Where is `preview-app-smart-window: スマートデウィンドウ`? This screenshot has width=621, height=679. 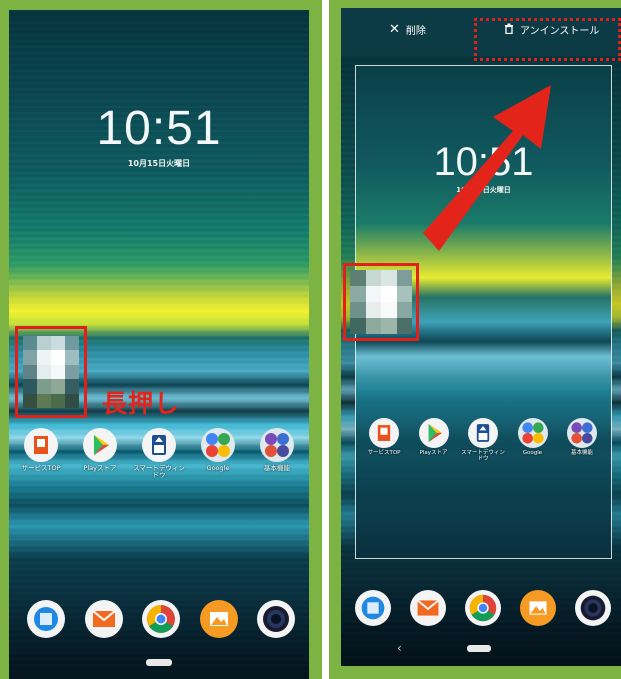
preview-app-smart-window: スマートデウィンドウ is located at coordinates (483, 440).